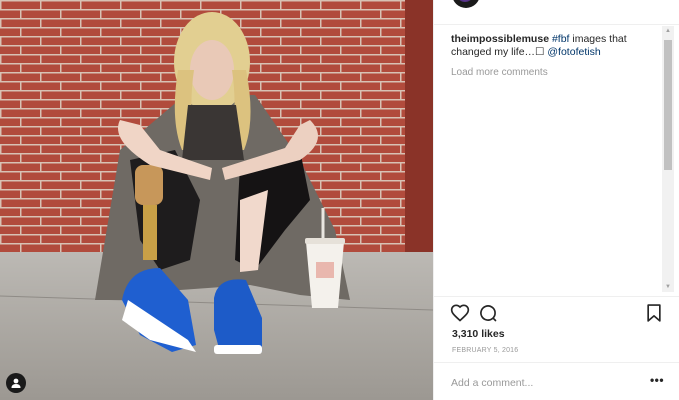 This screenshot has width=679, height=400. What do you see at coordinates (556, 72) in the screenshot?
I see `load-more-comments: Load more comments` at bounding box center [556, 72].